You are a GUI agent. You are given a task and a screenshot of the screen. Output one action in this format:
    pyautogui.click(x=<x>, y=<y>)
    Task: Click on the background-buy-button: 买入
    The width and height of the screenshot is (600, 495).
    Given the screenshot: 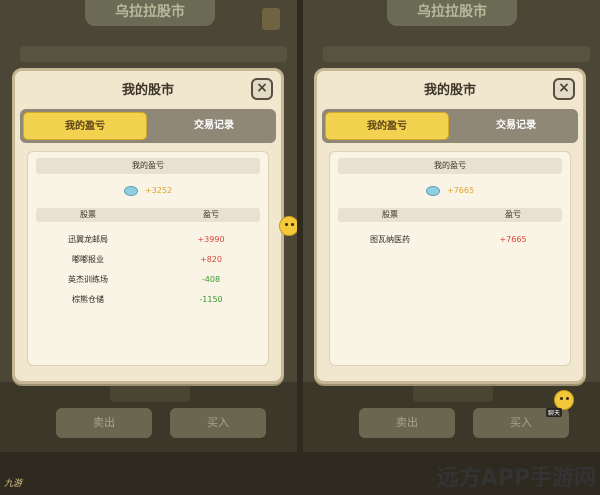 What is the action you would take?
    pyautogui.click(x=218, y=423)
    